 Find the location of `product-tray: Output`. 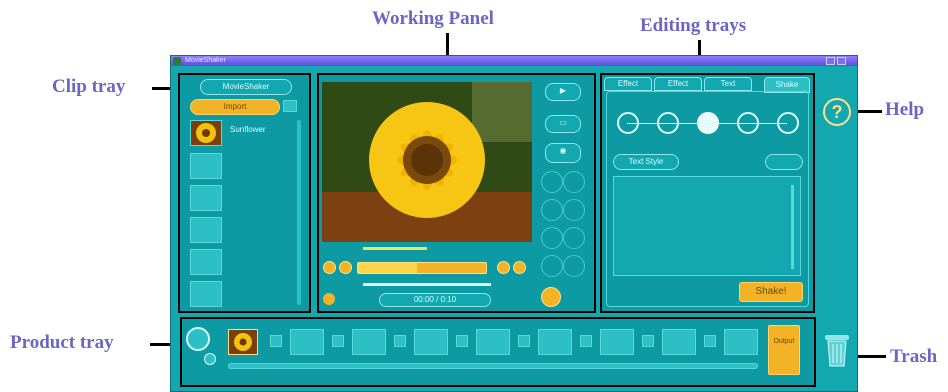

product-tray: Output is located at coordinates (498, 352).